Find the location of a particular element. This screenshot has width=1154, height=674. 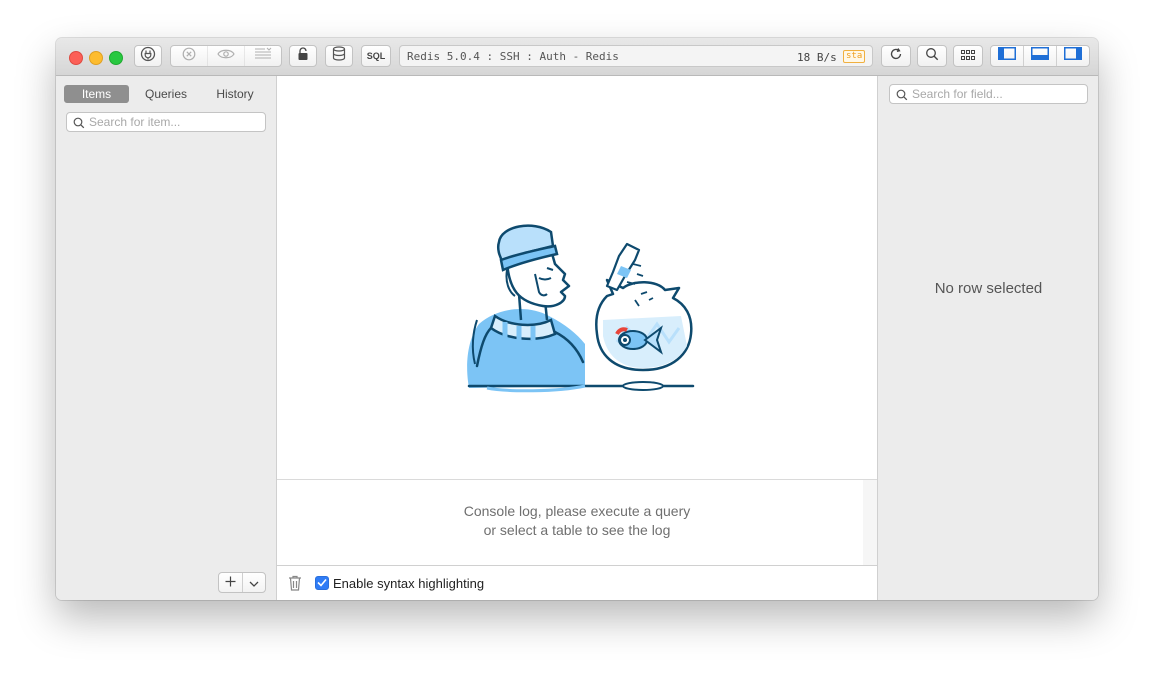

plus-icon is located at coordinates (230, 583).